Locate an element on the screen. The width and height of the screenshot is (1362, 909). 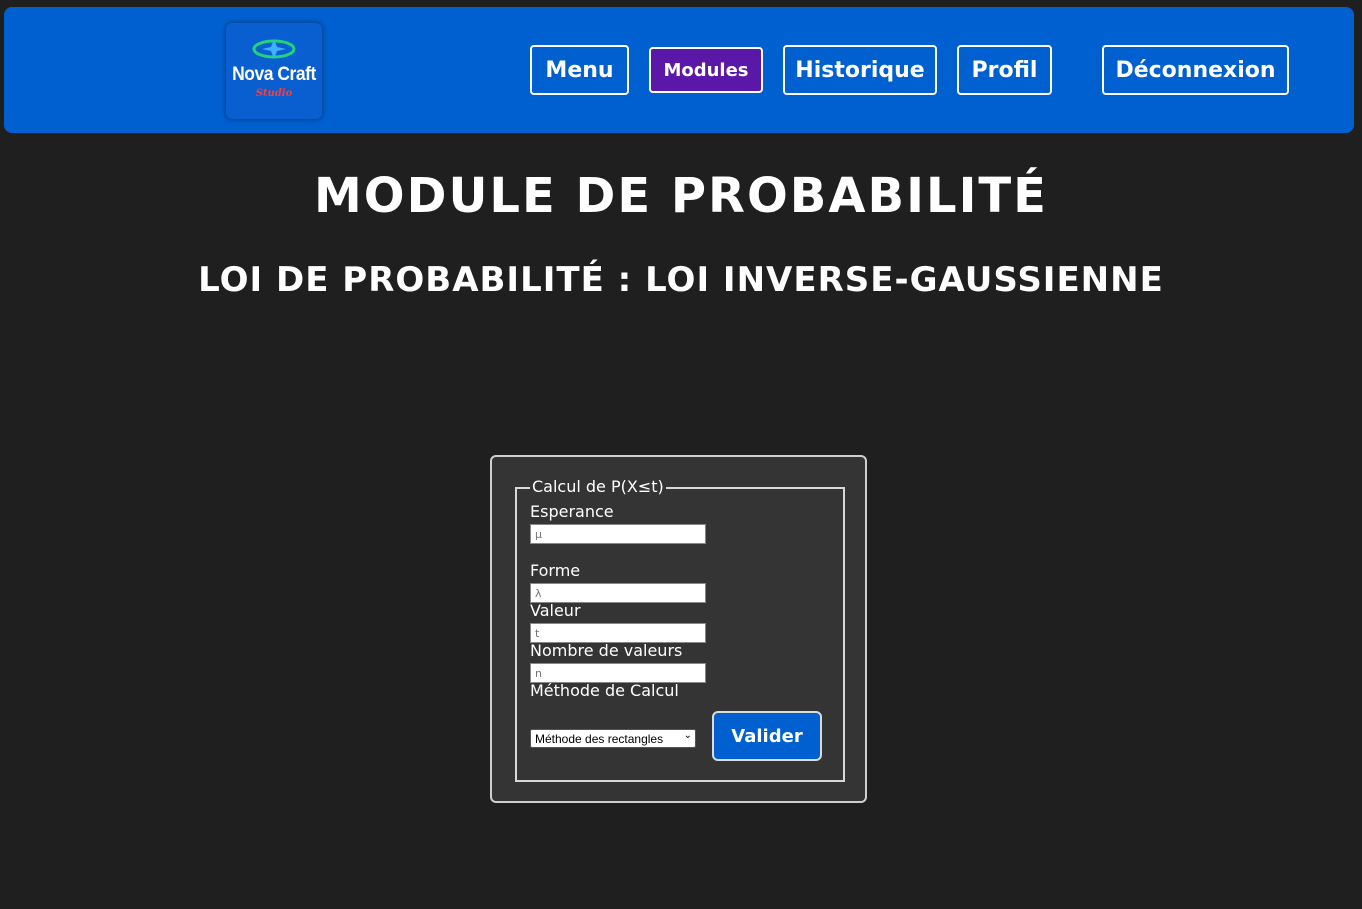
chevron-down-icon: ⌄ is located at coordinates (687, 735).